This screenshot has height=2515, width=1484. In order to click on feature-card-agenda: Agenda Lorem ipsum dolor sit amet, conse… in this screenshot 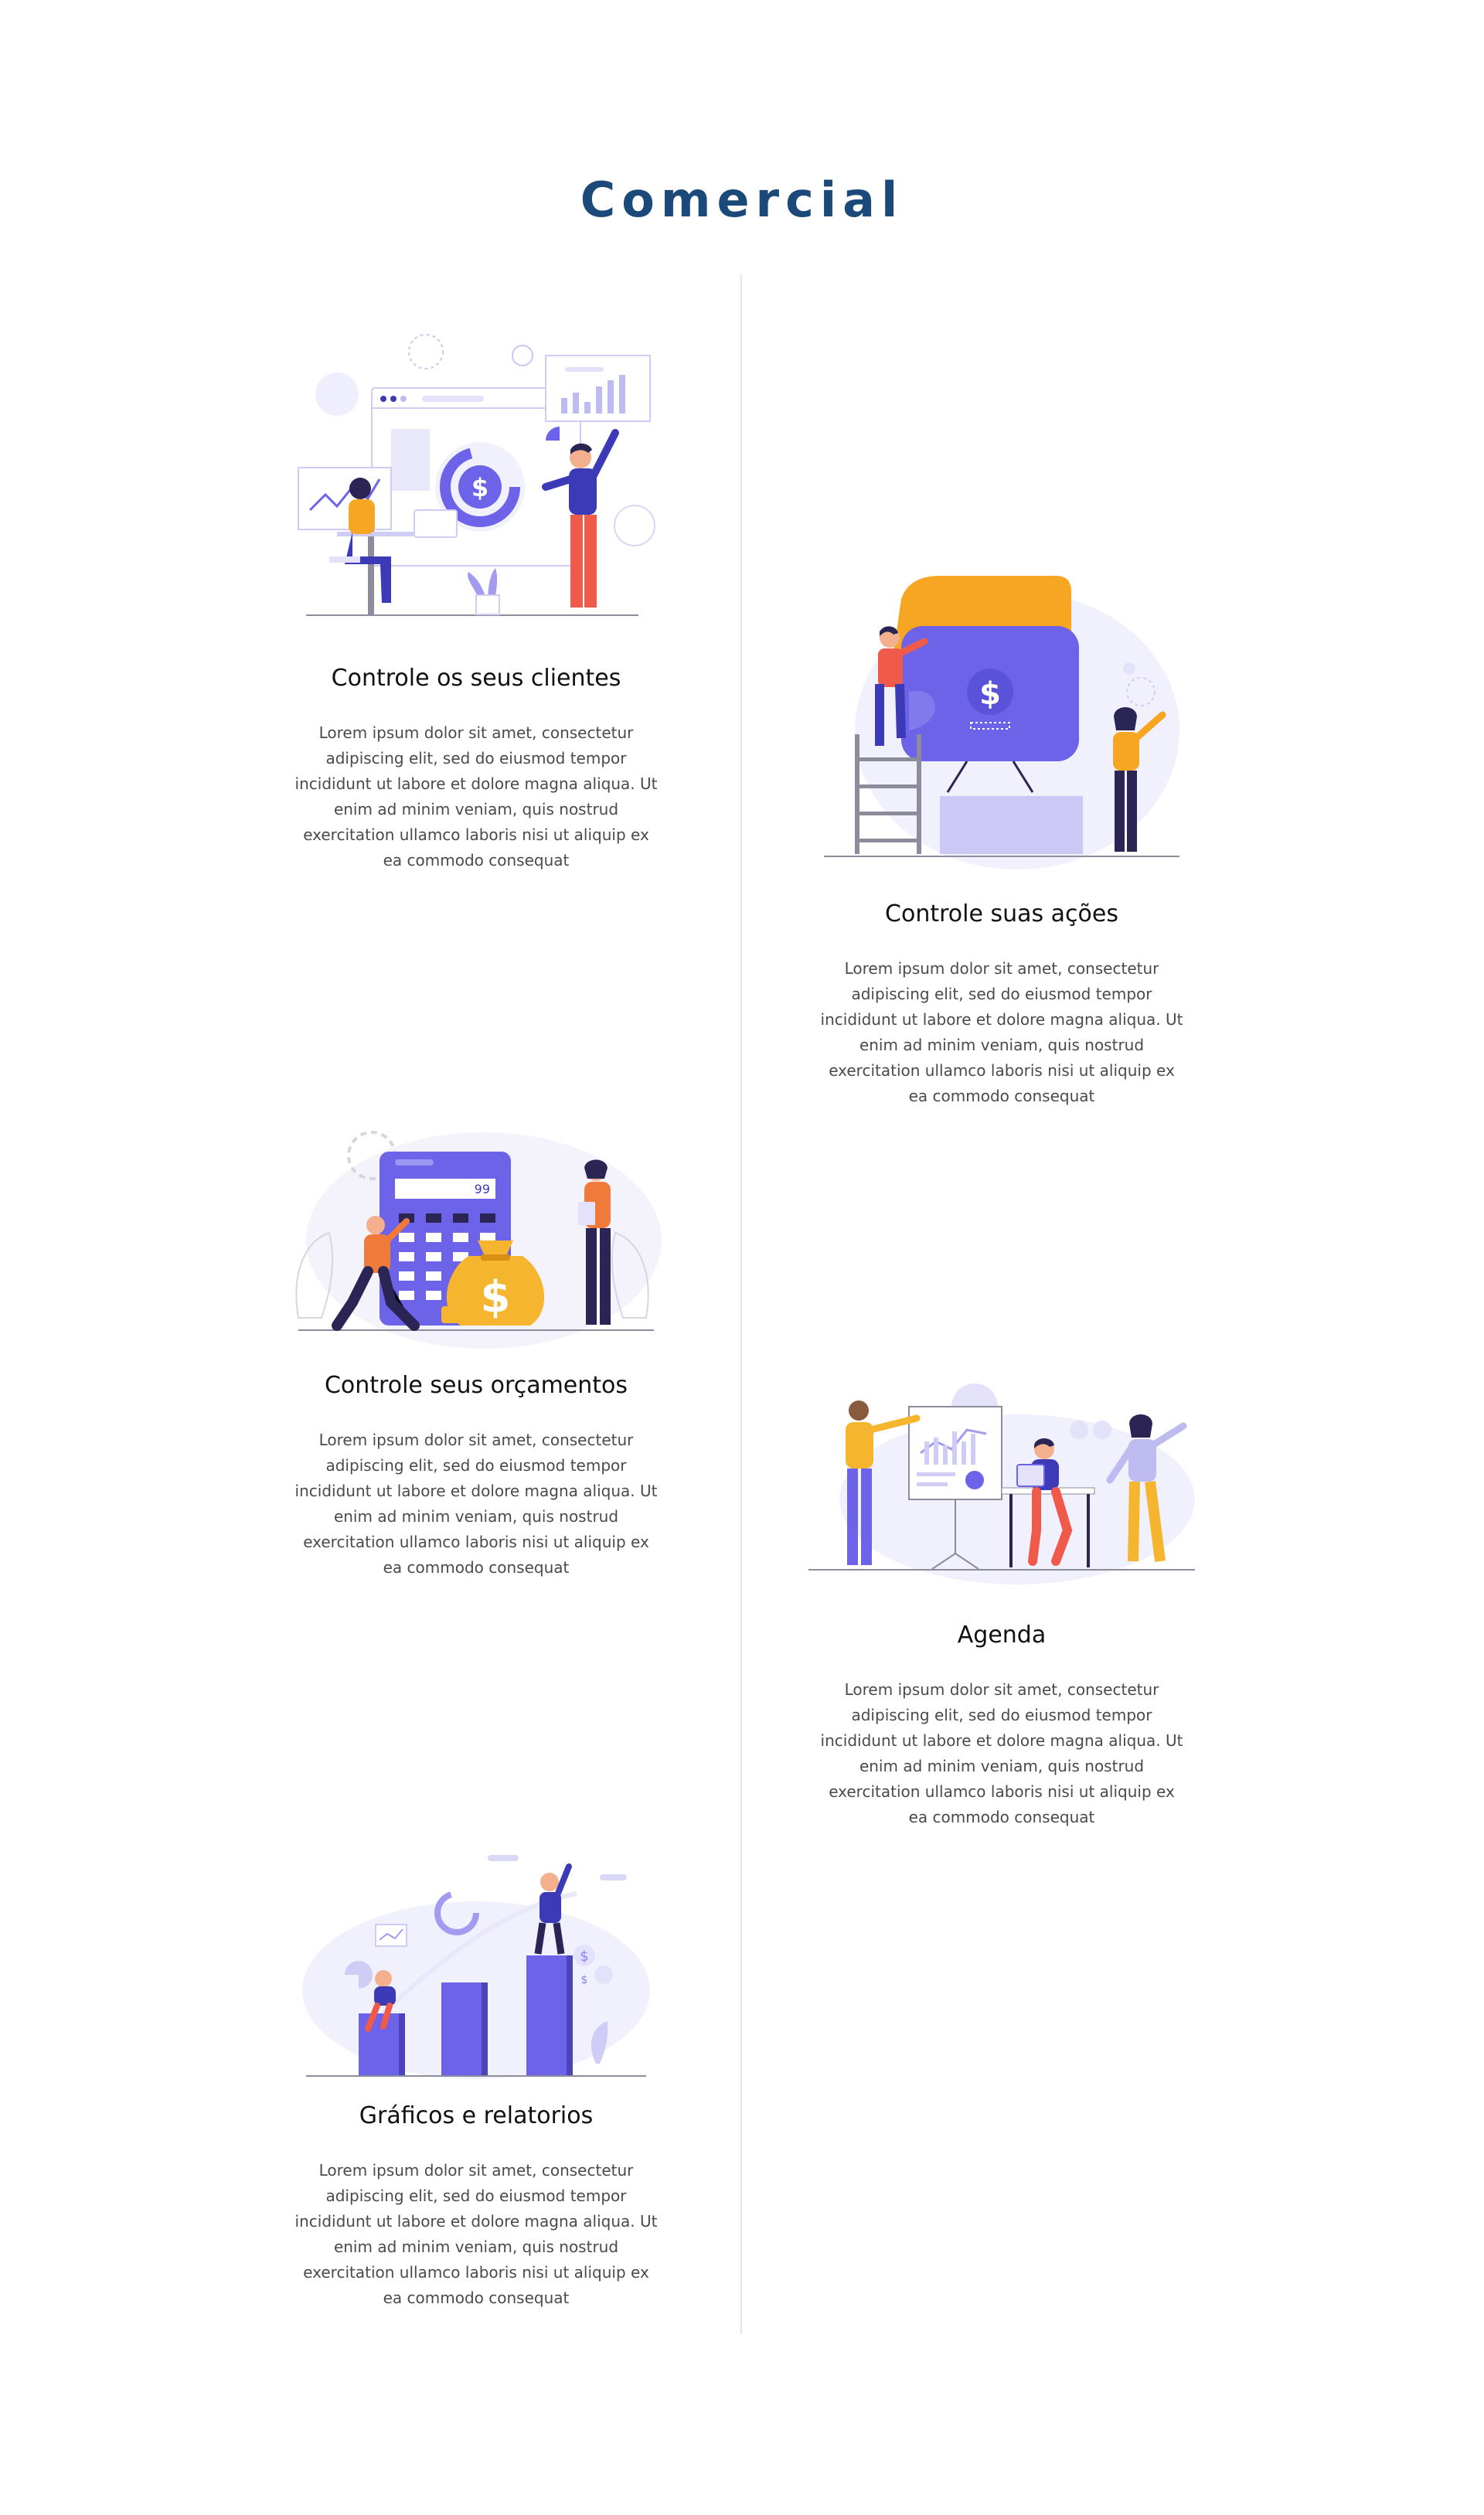, I will do `click(1002, 1603)`.